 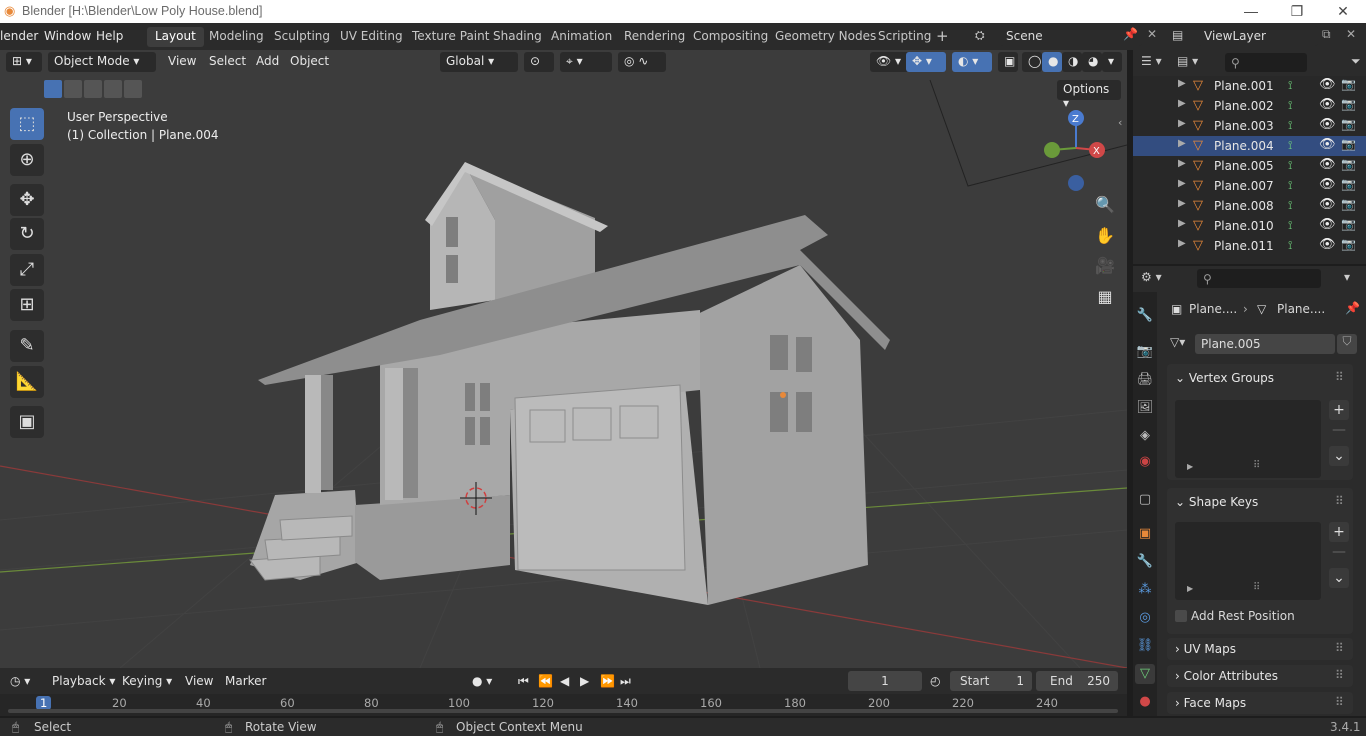 What do you see at coordinates (942, 35) in the screenshot?
I see `add-workspace-button: +` at bounding box center [942, 35].